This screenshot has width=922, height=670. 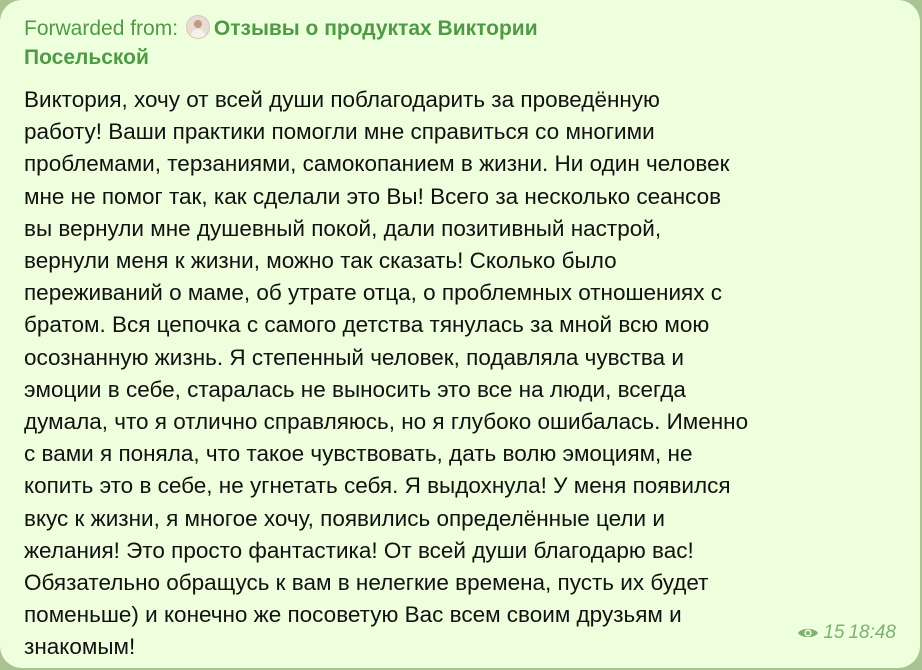 I want to click on message-time: 18:48, so click(x=872, y=632).